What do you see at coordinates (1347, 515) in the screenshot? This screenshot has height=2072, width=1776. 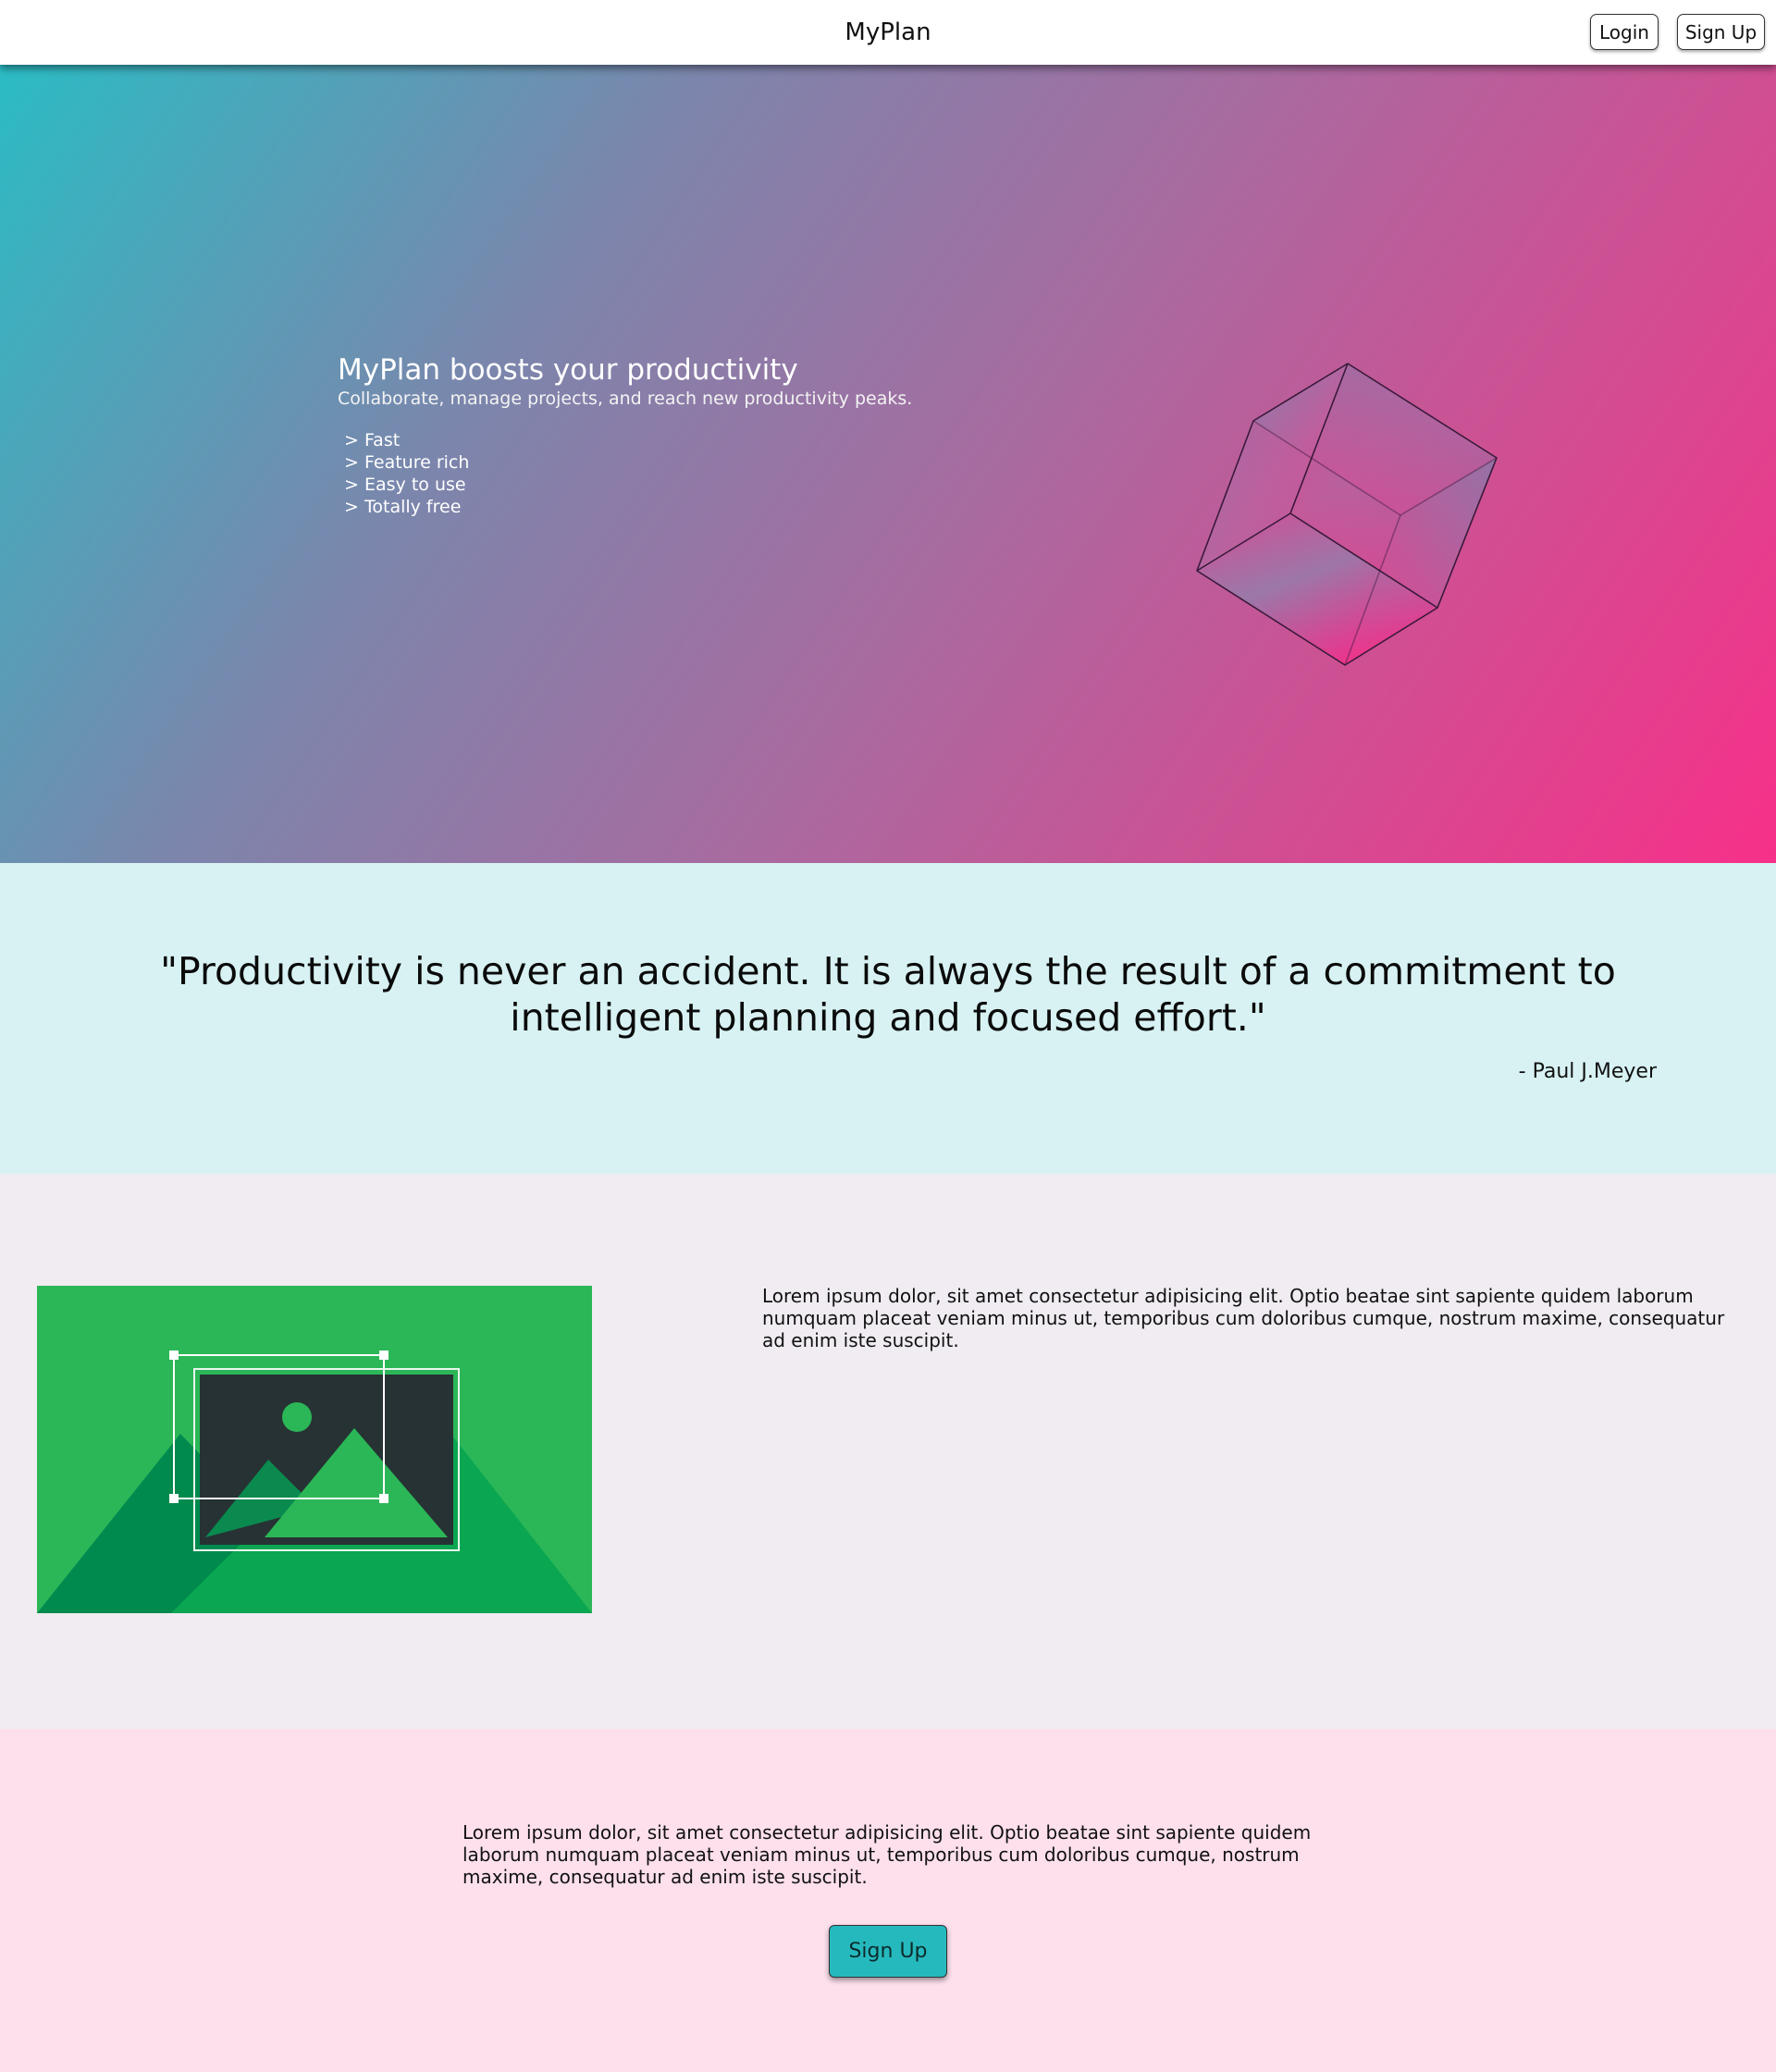 I see `cube-icon` at bounding box center [1347, 515].